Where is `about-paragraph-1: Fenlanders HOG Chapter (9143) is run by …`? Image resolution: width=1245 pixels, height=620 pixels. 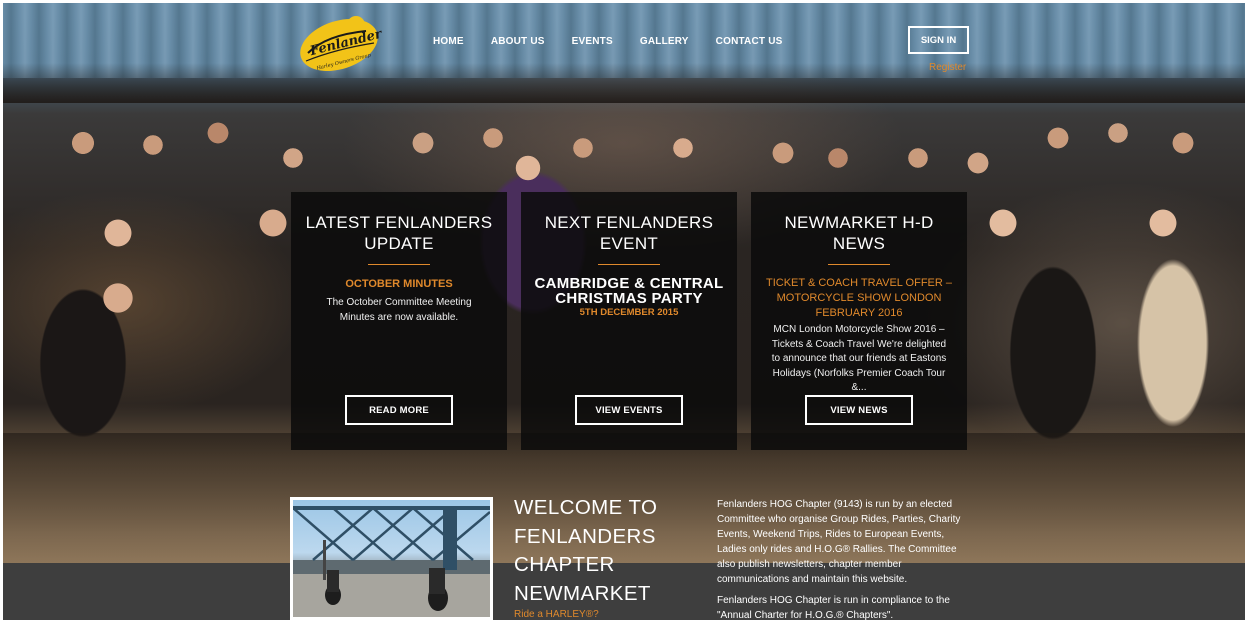 about-paragraph-1: Fenlanders HOG Chapter (9143) is run by … is located at coordinates (839, 542).